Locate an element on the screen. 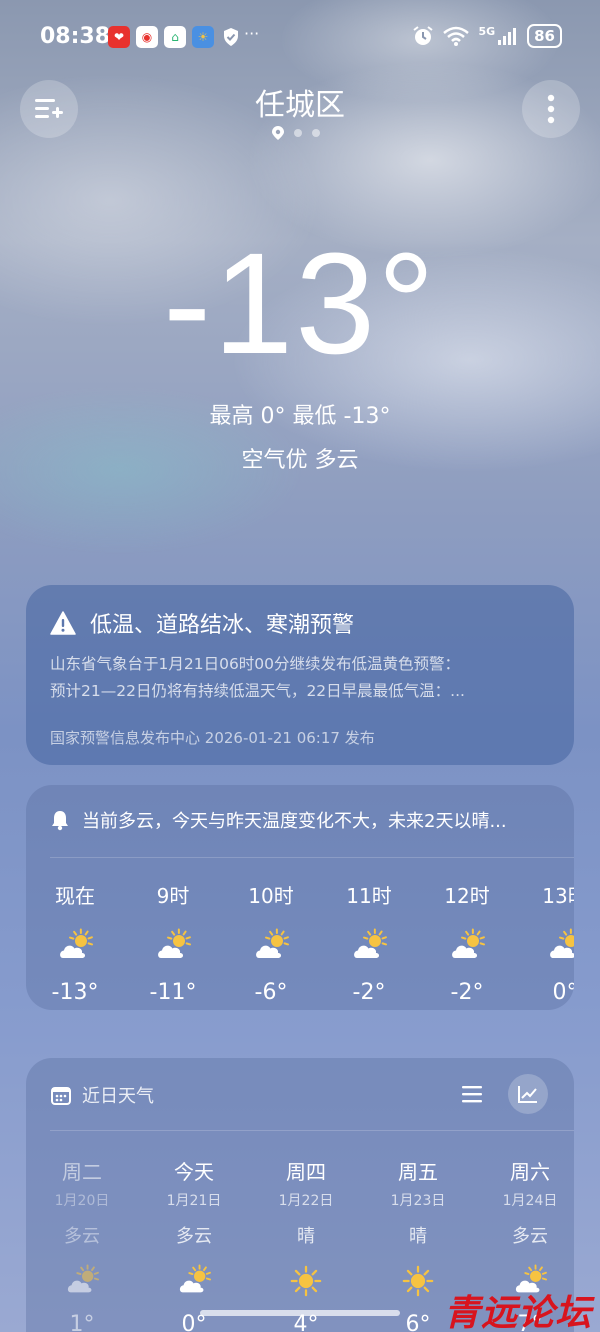 The image size is (600, 1332). network-type: 5G is located at coordinates (487, 31).